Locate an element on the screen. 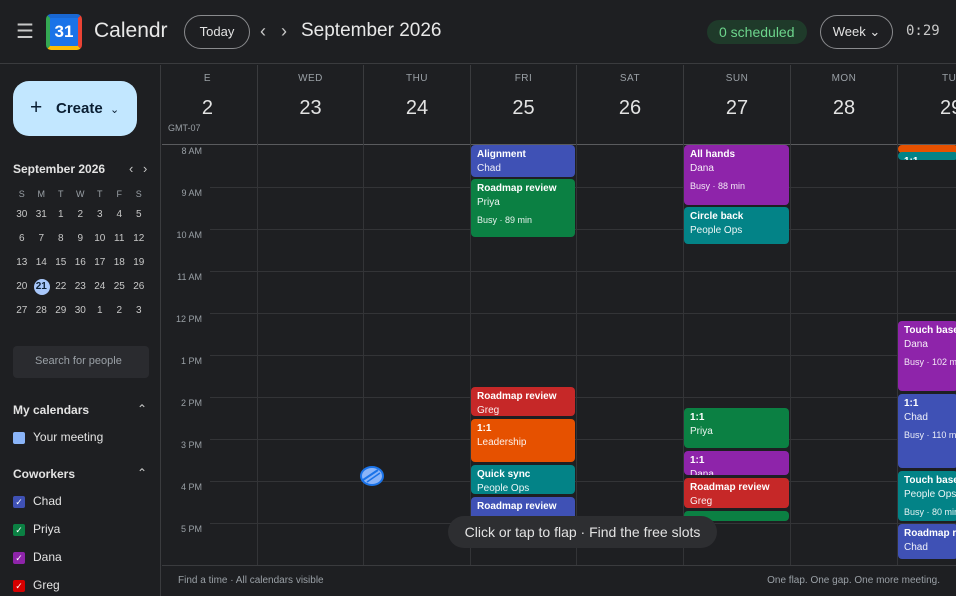 The height and width of the screenshot is (596, 956). next-week-icon: › is located at coordinates (284, 31).